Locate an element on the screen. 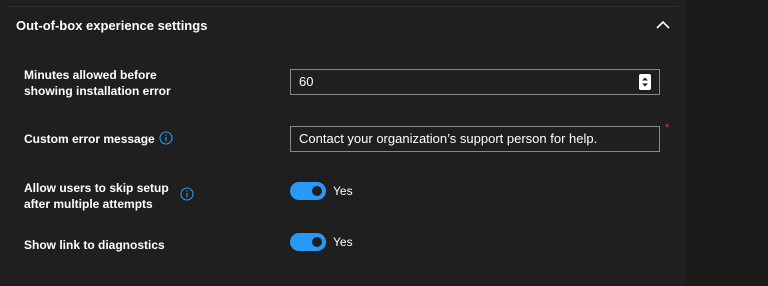  skip-setup-label-line2: after multiple attempts is located at coordinates (88, 204).